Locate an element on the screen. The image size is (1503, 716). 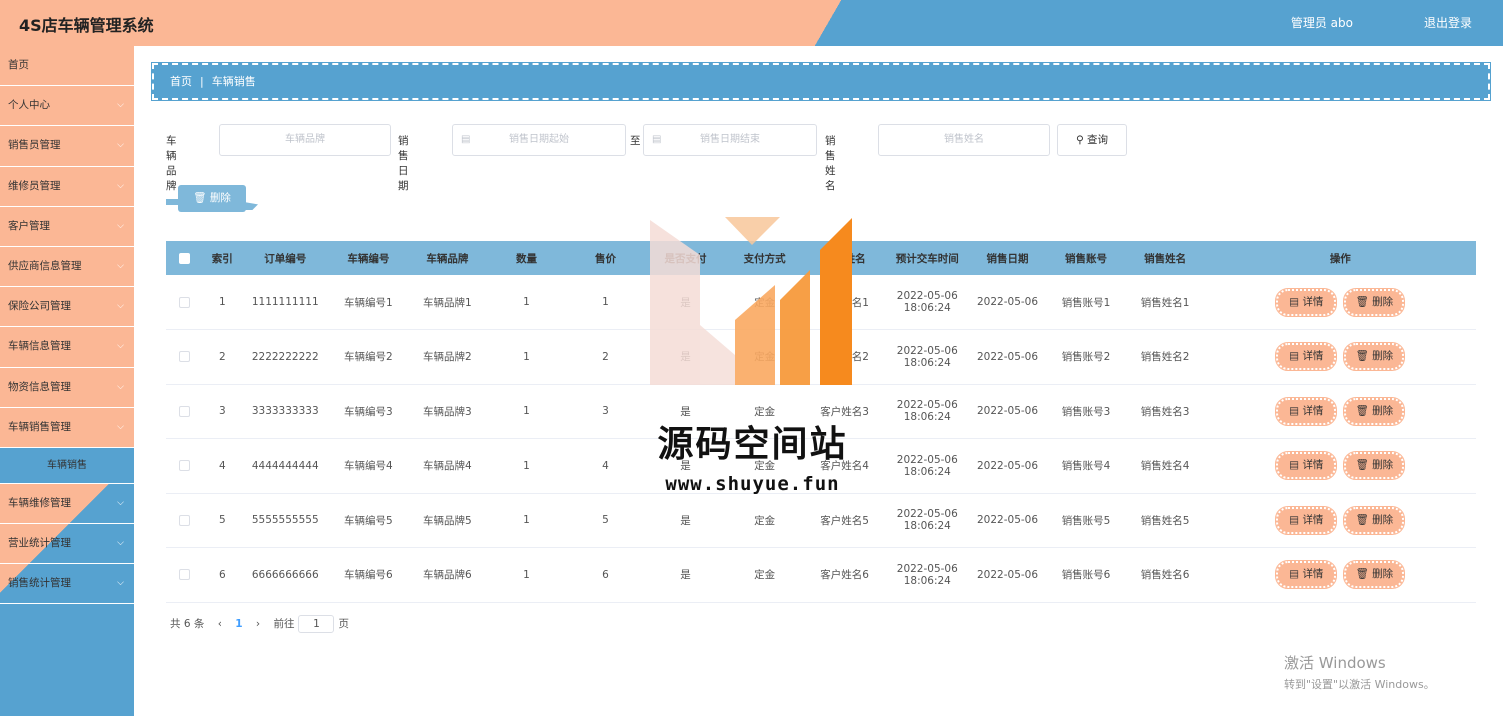
cell-idx: 4 is located at coordinates (222, 465).